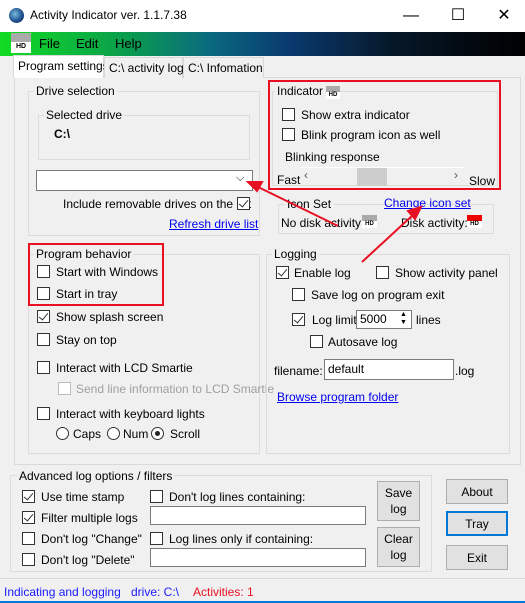  I want to click on annotation-arrows, so click(334, 222).